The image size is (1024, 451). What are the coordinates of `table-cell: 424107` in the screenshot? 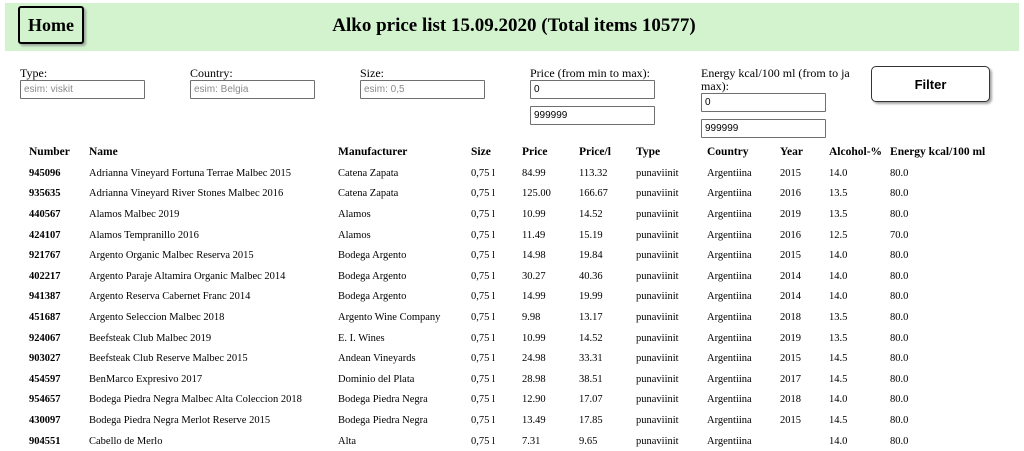 It's located at (45, 235).